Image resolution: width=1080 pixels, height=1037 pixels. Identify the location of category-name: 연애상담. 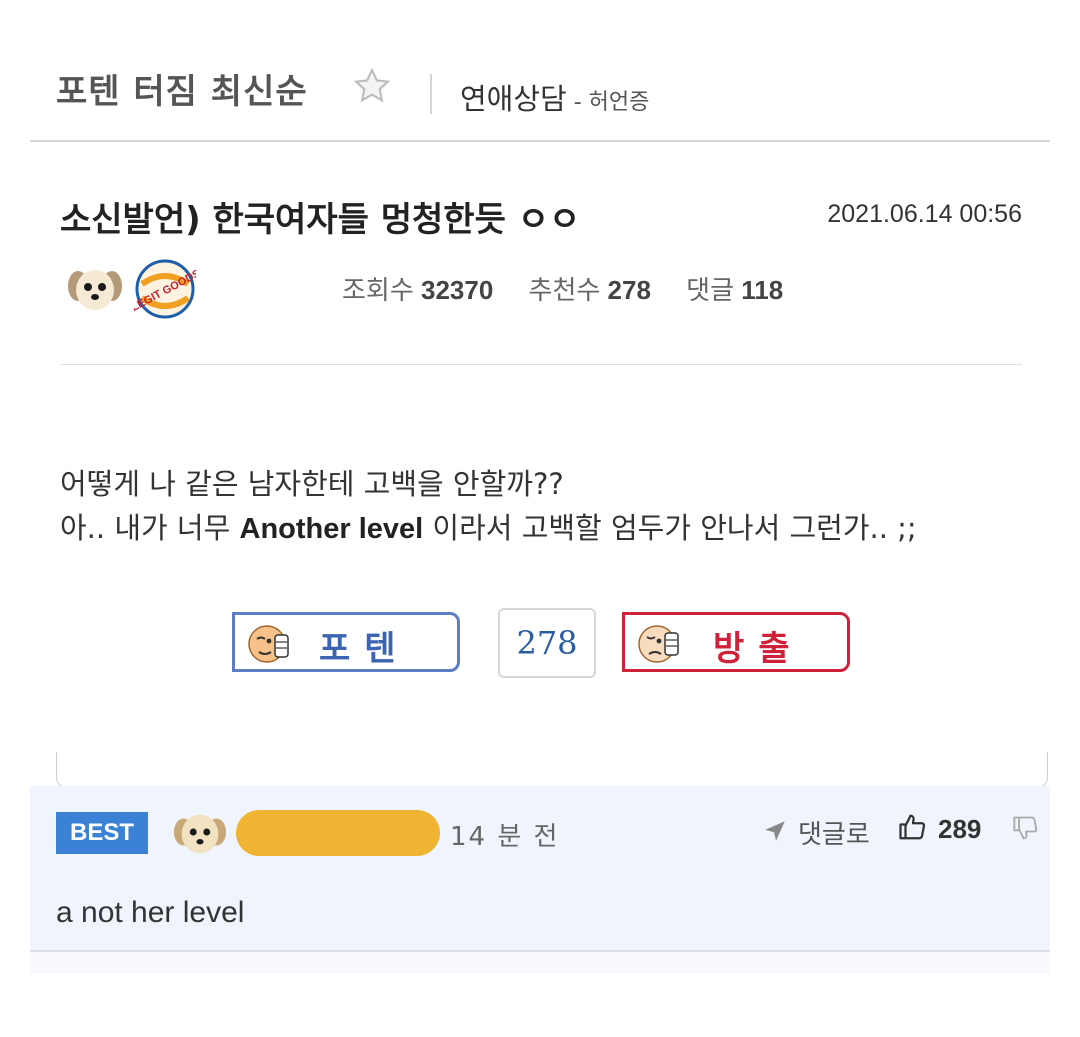
(513, 99).